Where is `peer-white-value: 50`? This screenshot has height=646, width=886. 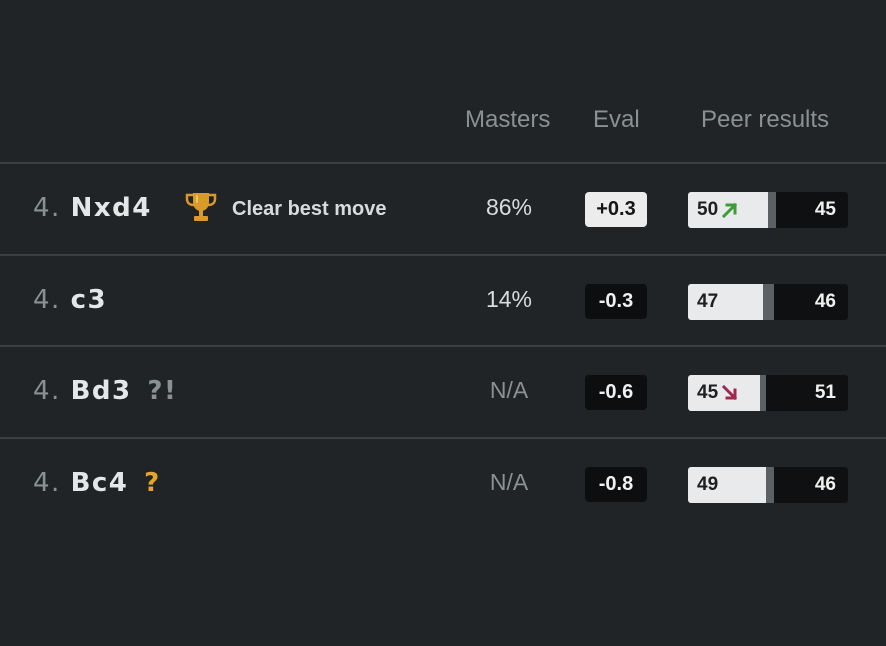 peer-white-value: 50 is located at coordinates (708, 209).